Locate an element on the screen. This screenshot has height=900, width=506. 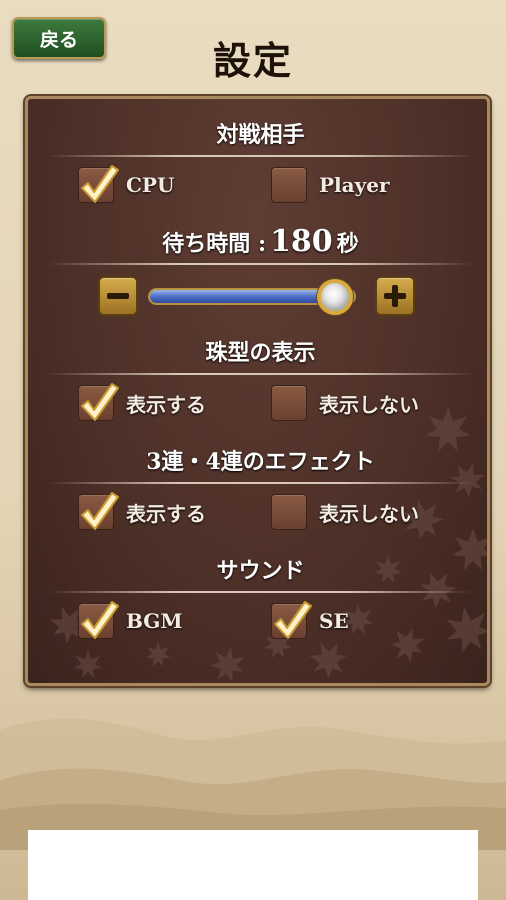
opponent-player-option: Player is located at coordinates (330, 185).